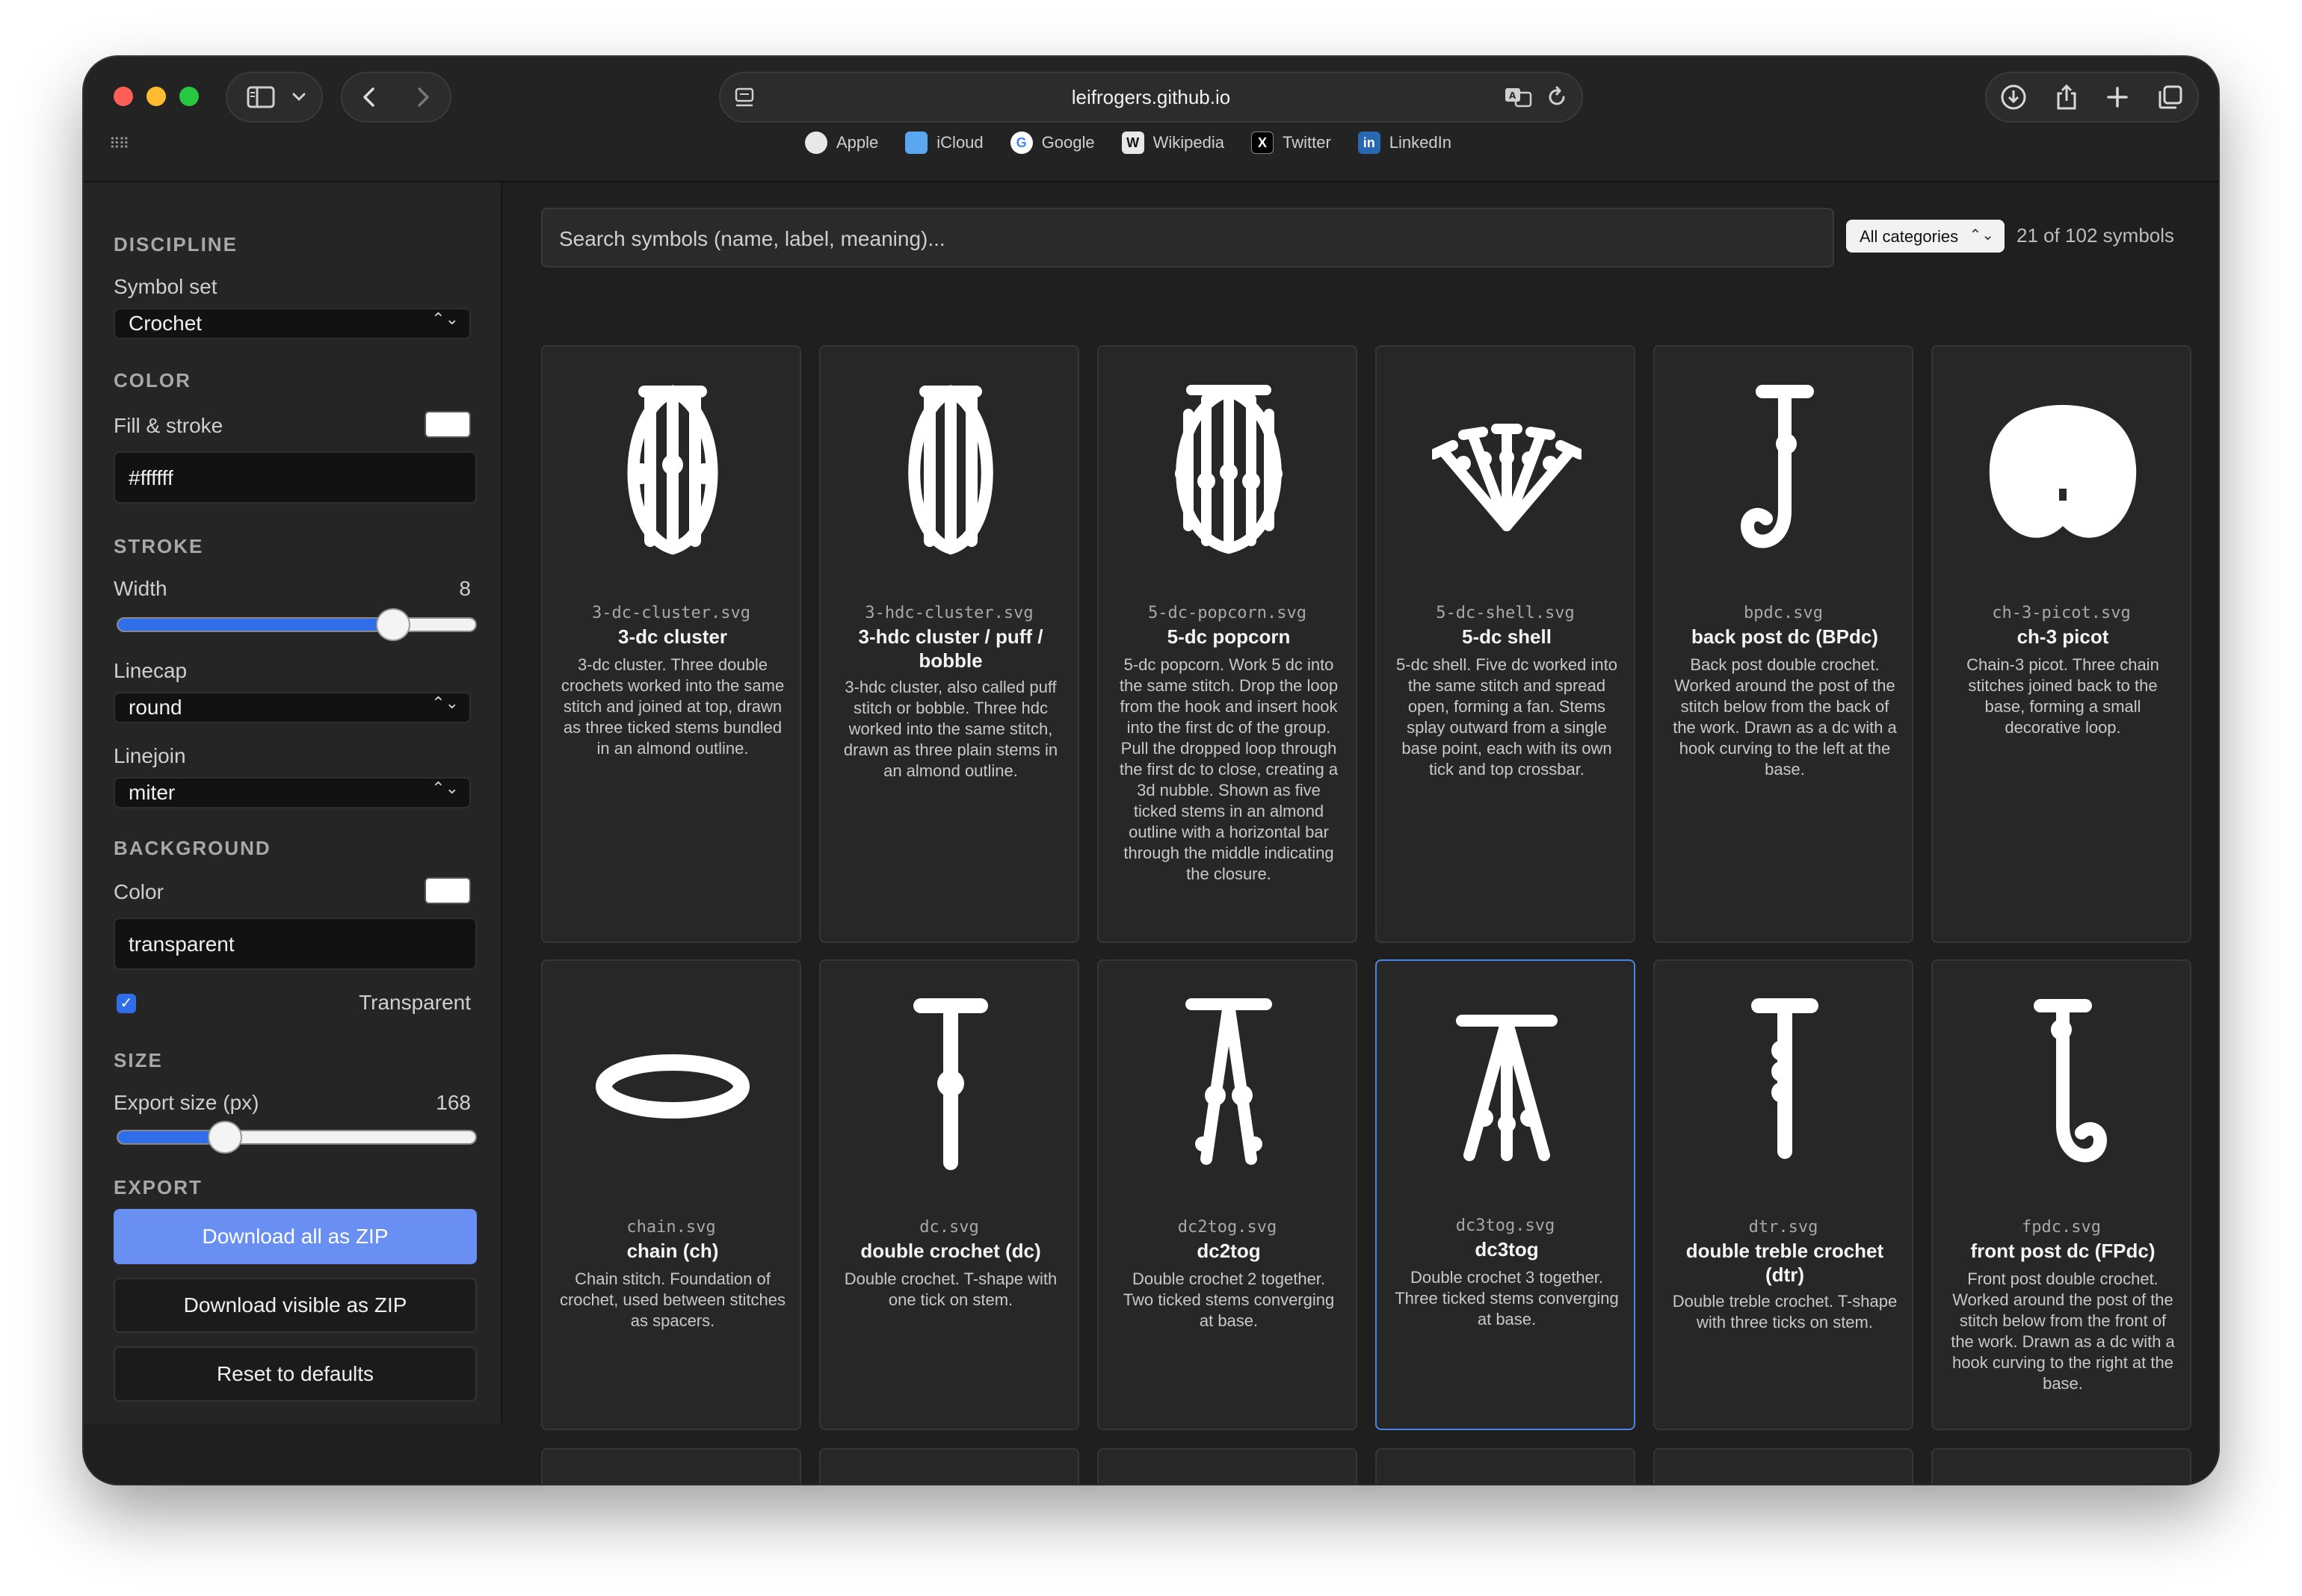 Image resolution: width=2302 pixels, height=1596 pixels. Describe the element at coordinates (189, 96) in the screenshot. I see `zoom-window-button` at that location.